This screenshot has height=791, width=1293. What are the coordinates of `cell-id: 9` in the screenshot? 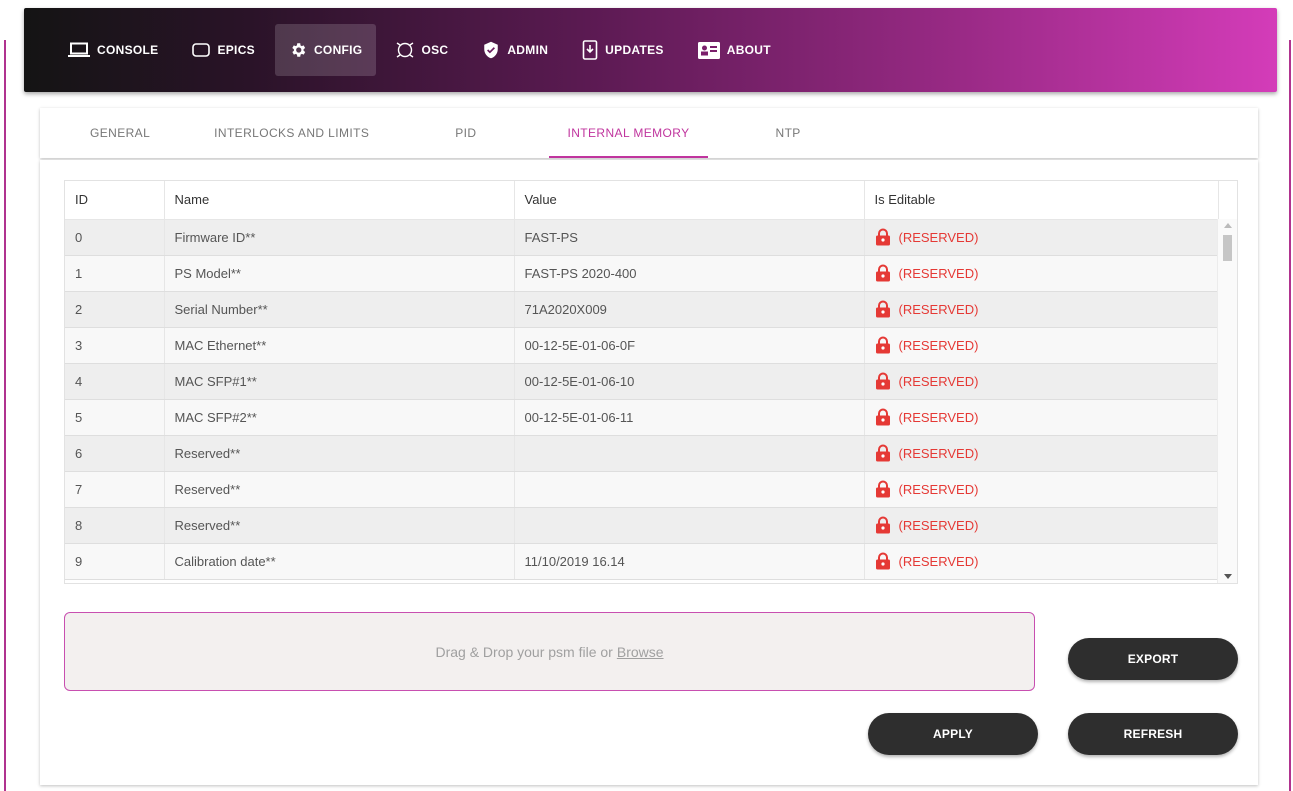 It's located at (115, 561).